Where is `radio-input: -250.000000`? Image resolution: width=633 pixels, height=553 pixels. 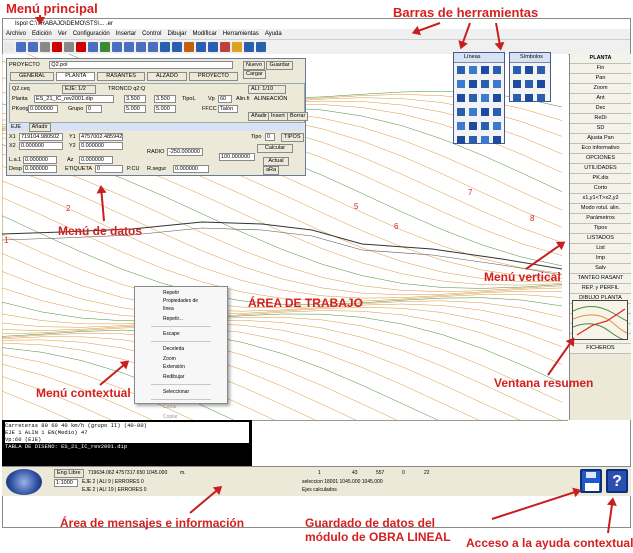
radio-input: -250.000000 is located at coordinates (185, 152).